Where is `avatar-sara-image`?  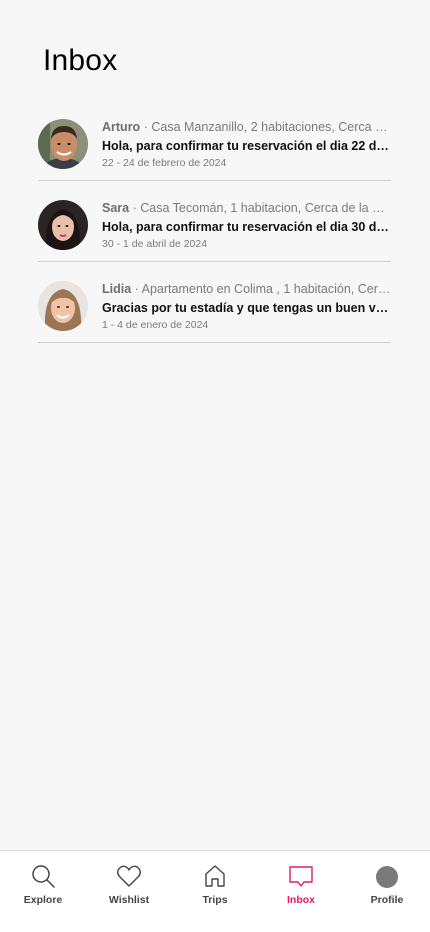
avatar-sara-image is located at coordinates (63, 225).